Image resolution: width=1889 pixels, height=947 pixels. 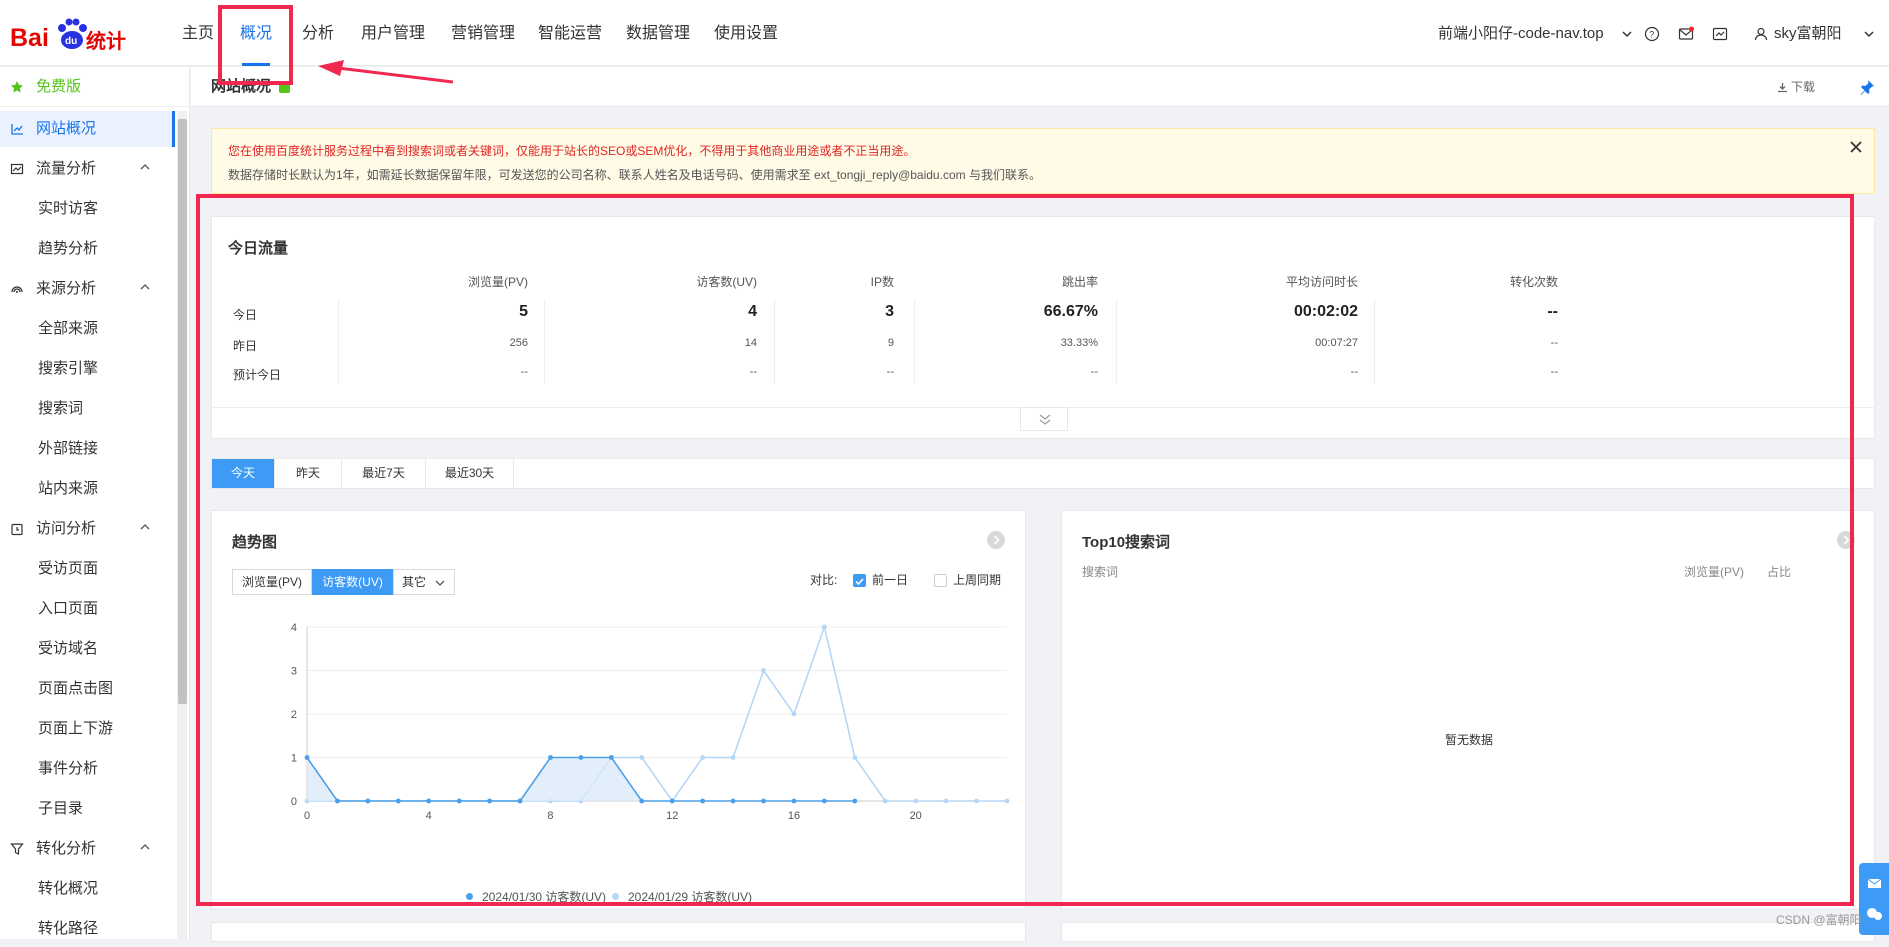 I want to click on sidebar-item: 页面上下游, so click(x=87, y=729).